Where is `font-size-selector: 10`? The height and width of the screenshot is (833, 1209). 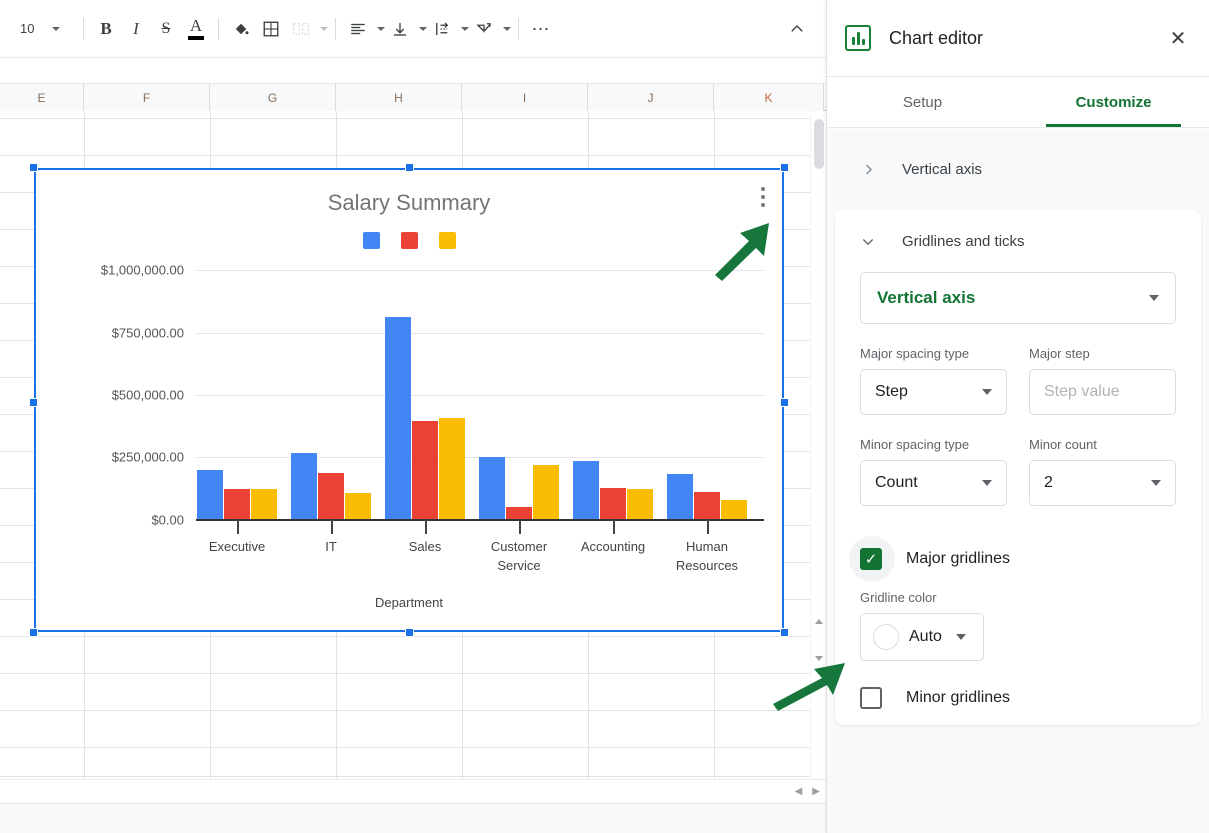
font-size-selector: 10 is located at coordinates (43, 29).